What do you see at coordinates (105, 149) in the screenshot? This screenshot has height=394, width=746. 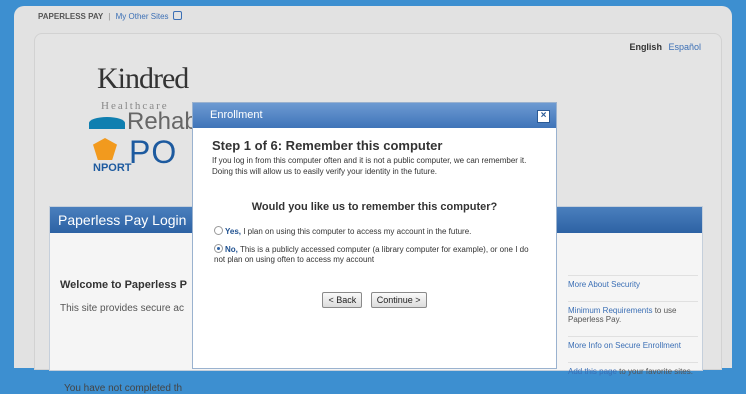 I see `nport-mark-icon` at bounding box center [105, 149].